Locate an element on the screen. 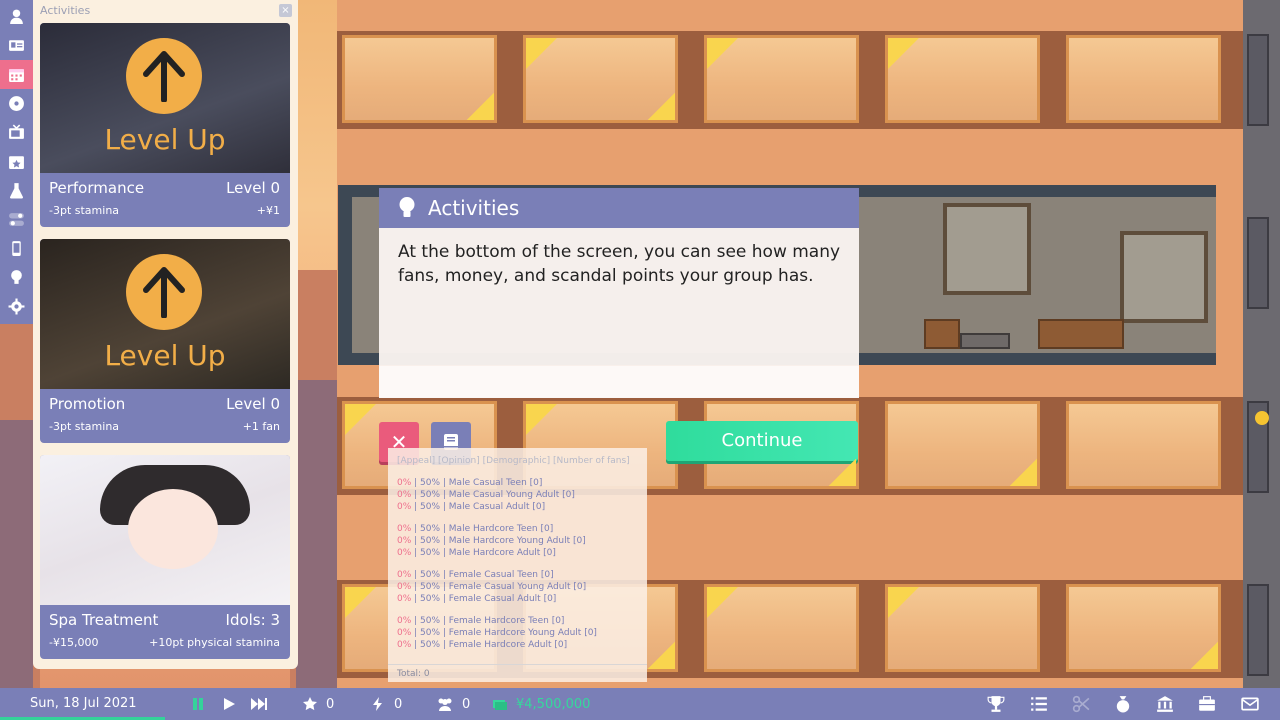 The width and height of the screenshot is (1280, 720). activity-reward: +10pt physical stamina is located at coordinates (214, 642).